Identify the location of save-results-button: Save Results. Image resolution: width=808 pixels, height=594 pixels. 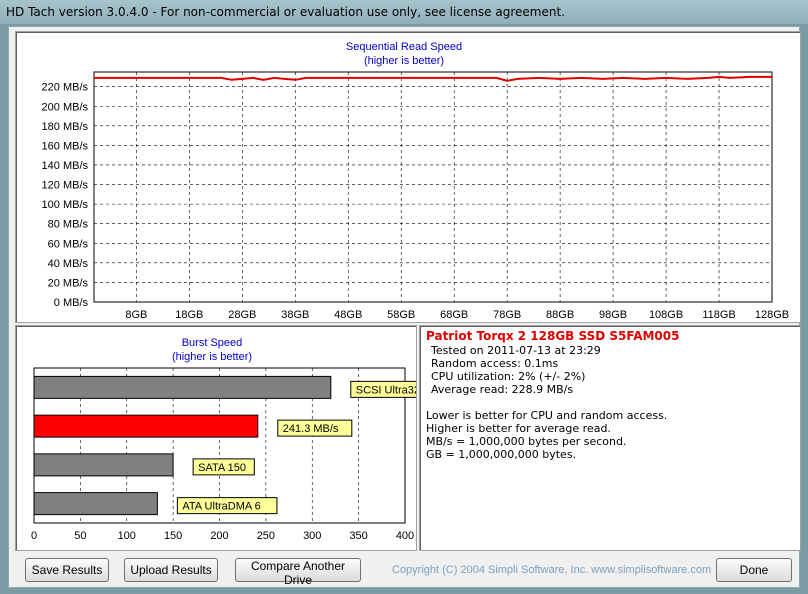
(67, 570).